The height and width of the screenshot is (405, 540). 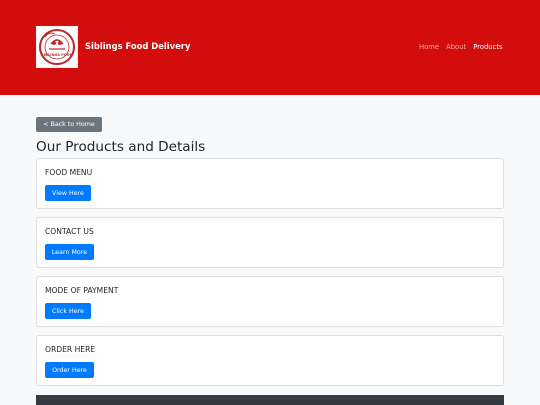 I want to click on card-contact-us: CONTACT US Learn More, so click(x=270, y=242).